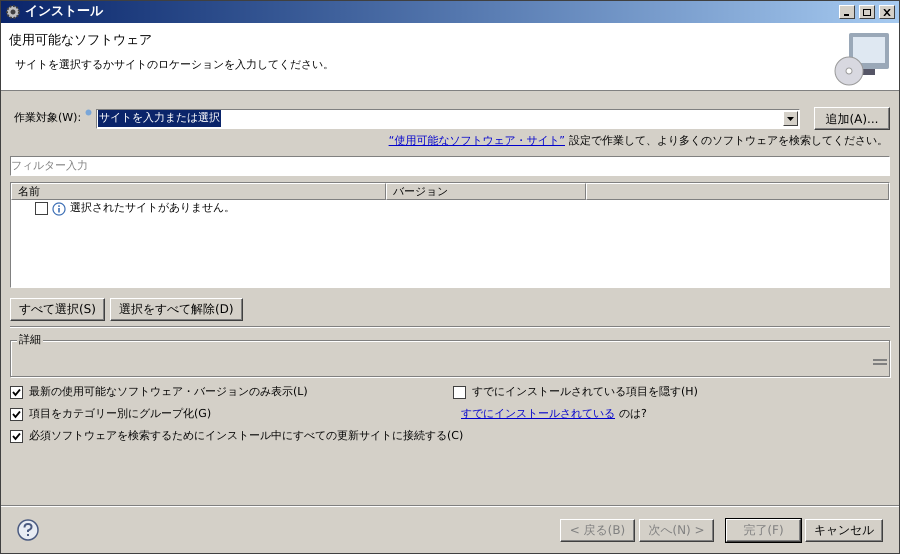  I want to click on column-header: 名前, so click(198, 191).